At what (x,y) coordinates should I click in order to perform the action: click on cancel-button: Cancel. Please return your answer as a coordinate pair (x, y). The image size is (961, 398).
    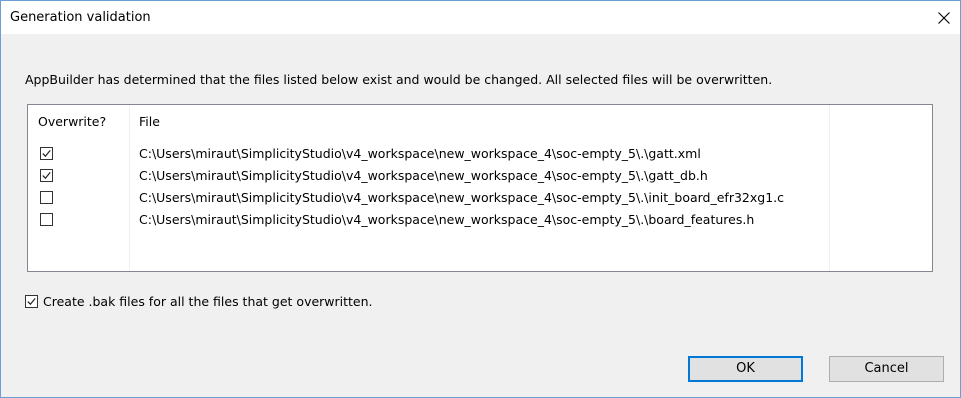
    Looking at the image, I should click on (886, 369).